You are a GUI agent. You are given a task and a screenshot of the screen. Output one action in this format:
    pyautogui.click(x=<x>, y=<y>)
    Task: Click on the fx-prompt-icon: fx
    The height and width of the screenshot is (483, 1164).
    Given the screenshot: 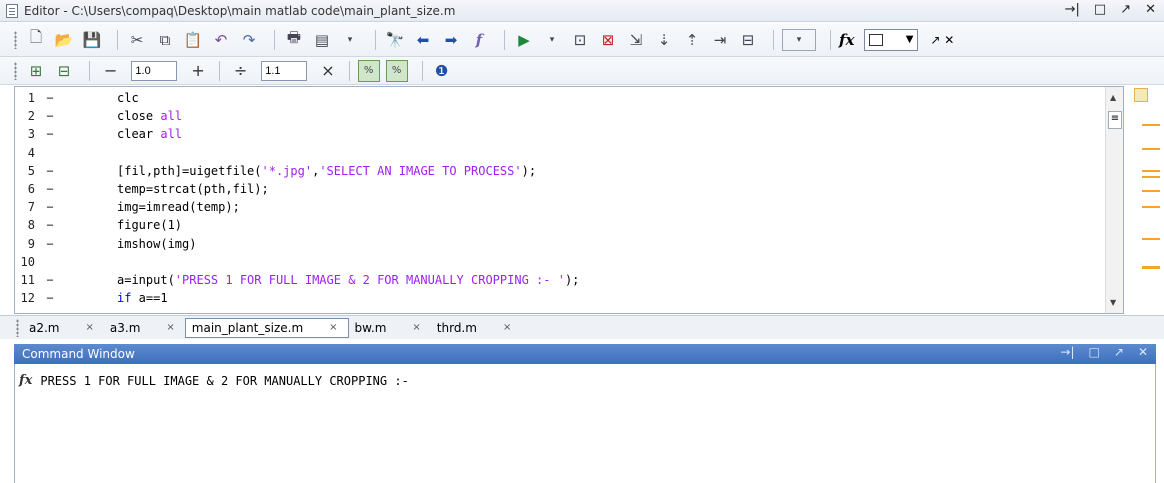 What is the action you would take?
    pyautogui.click(x=25, y=380)
    